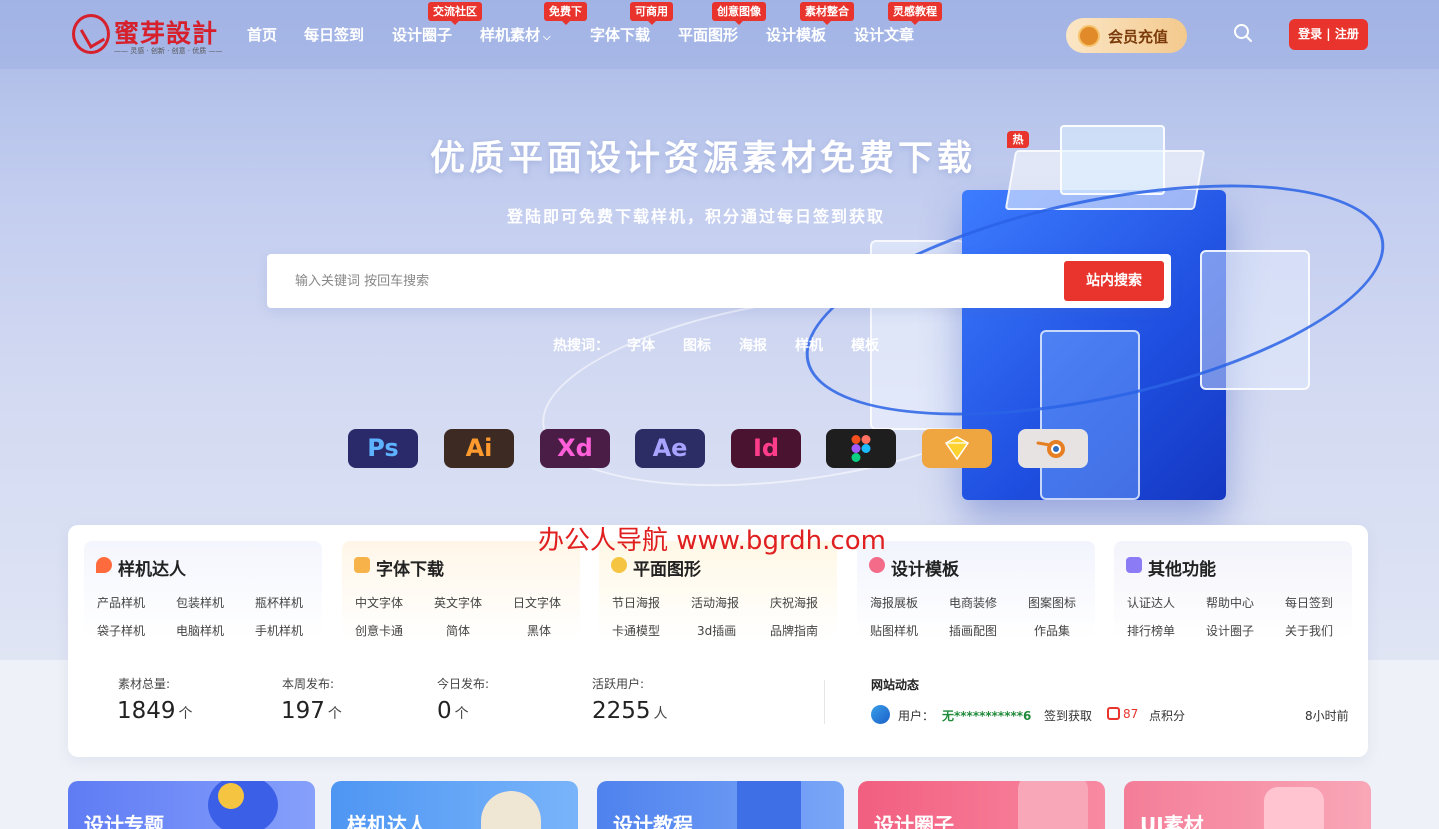 This screenshot has width=1439, height=829. What do you see at coordinates (463, 684) in the screenshot?
I see `stat-label-today: 今日发布:` at bounding box center [463, 684].